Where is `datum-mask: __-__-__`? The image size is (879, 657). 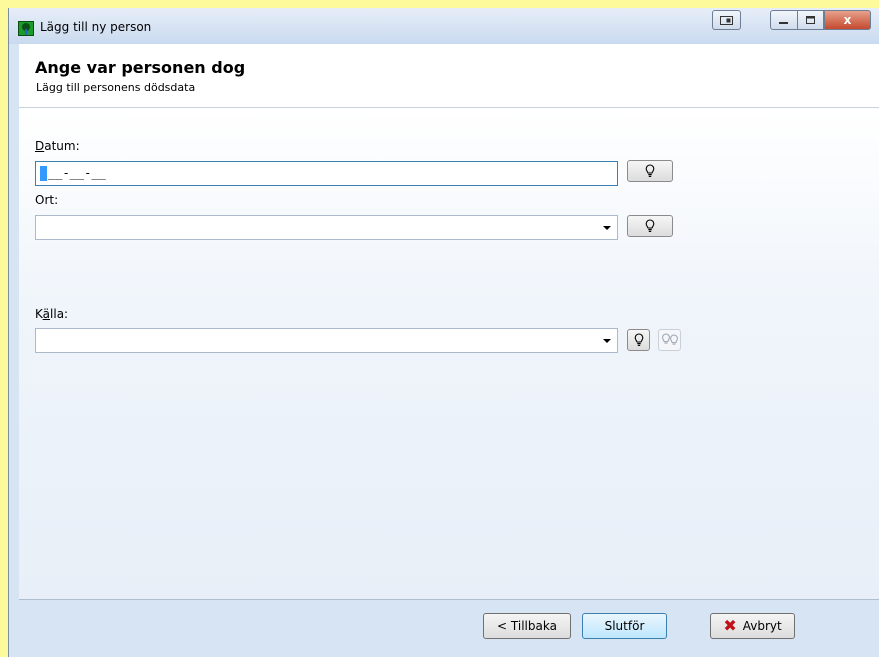 datum-mask: __-__-__ is located at coordinates (77, 173).